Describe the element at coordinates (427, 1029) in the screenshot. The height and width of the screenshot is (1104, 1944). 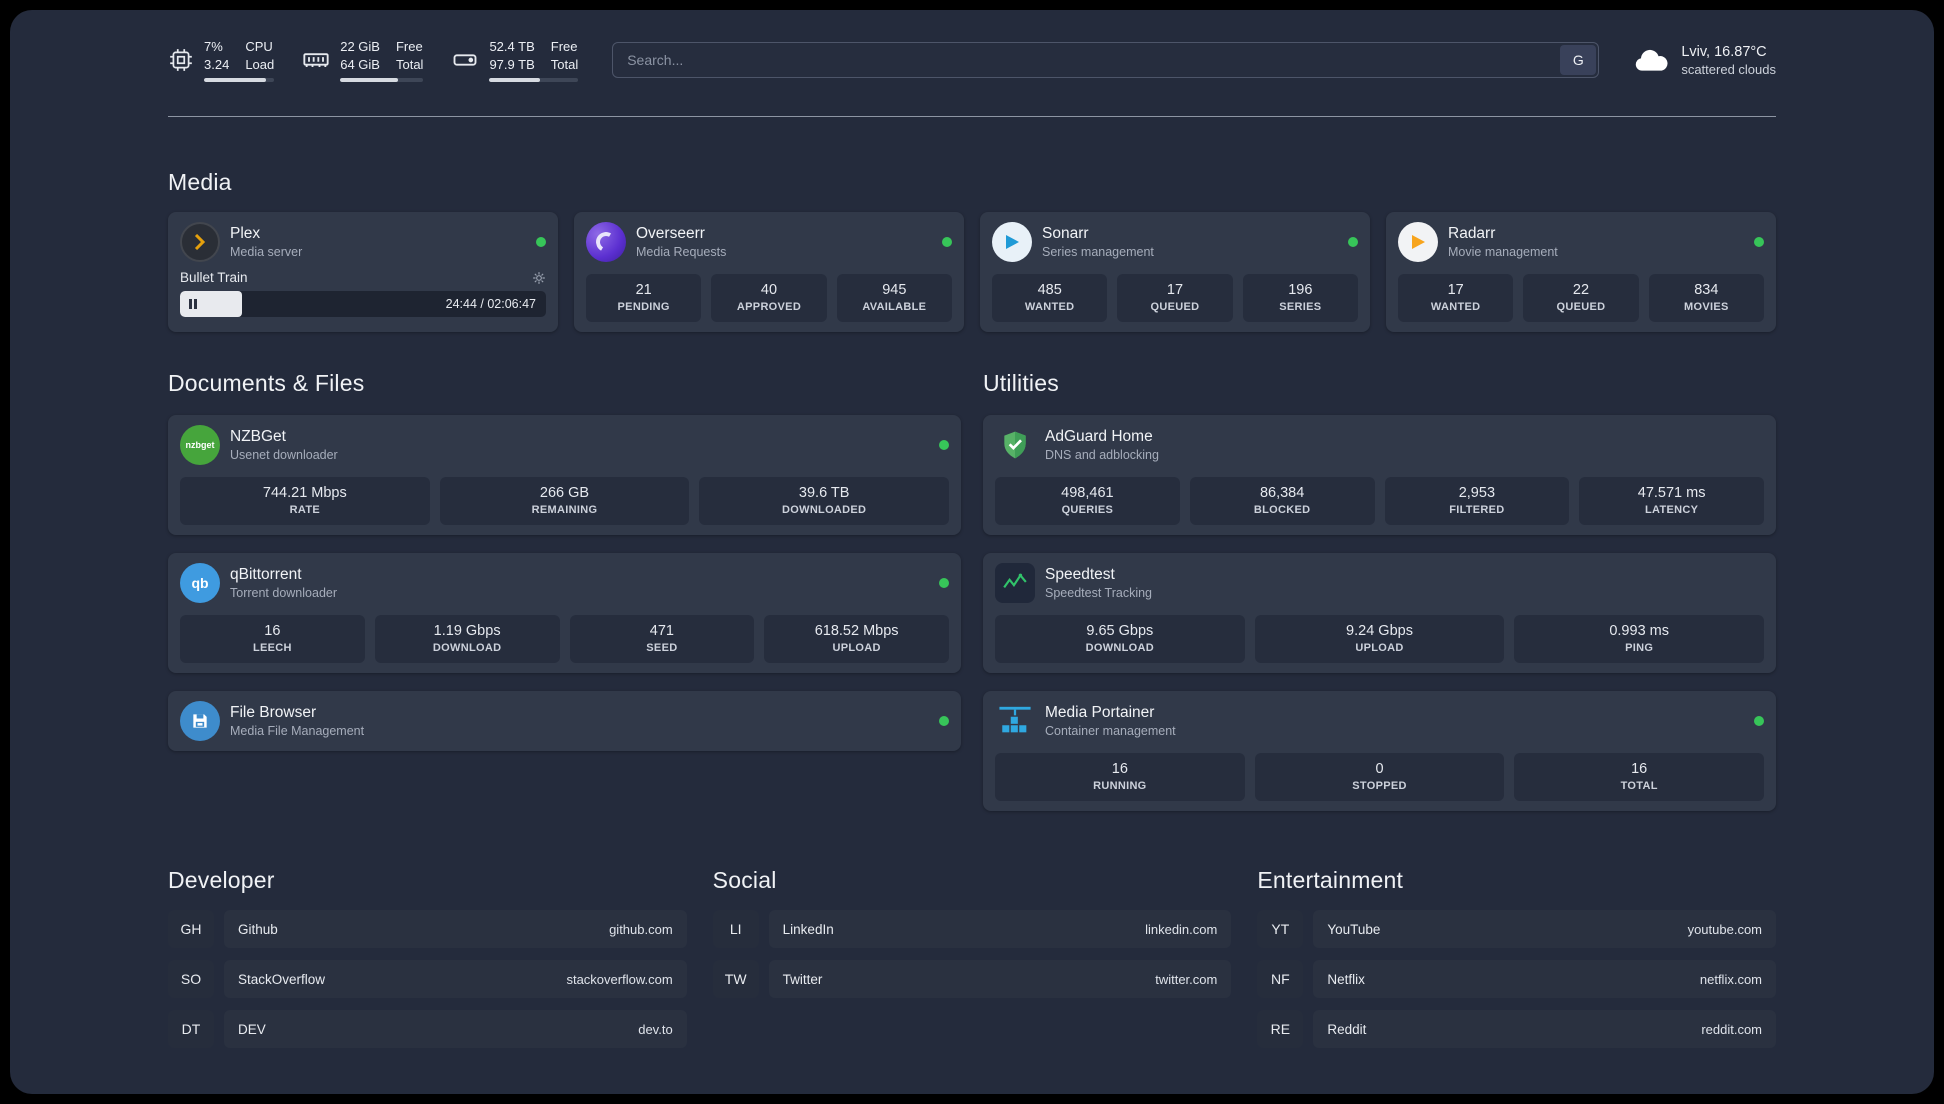
I see `bookmark-dev: DT DEV dev.to` at that location.